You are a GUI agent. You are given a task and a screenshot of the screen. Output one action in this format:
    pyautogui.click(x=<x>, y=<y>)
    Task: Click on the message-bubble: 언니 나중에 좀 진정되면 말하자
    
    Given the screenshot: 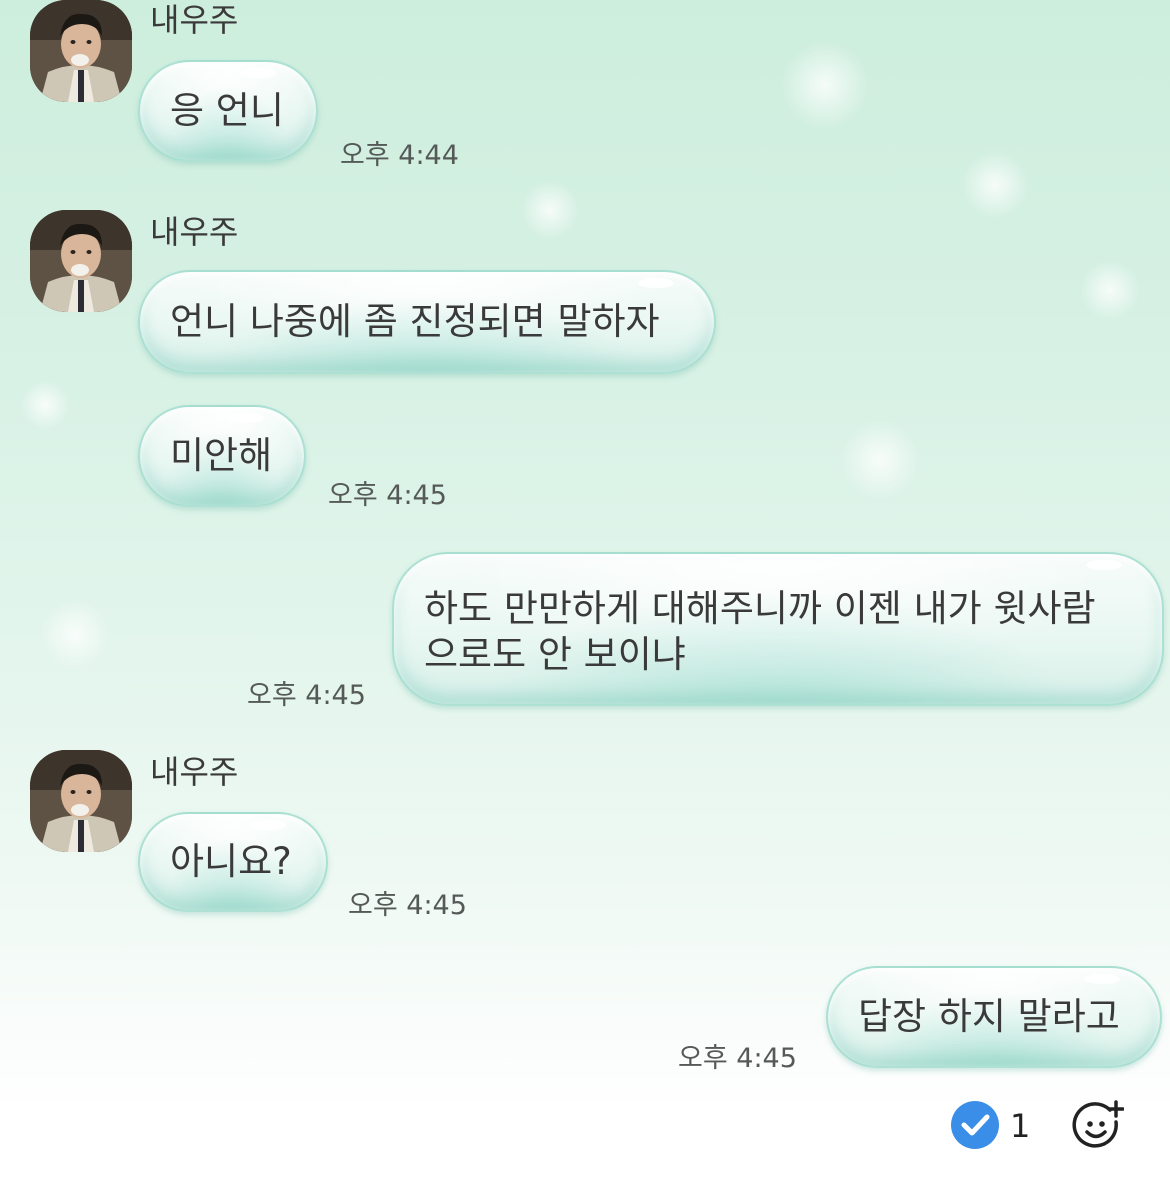 What is the action you would take?
    pyautogui.click(x=427, y=322)
    